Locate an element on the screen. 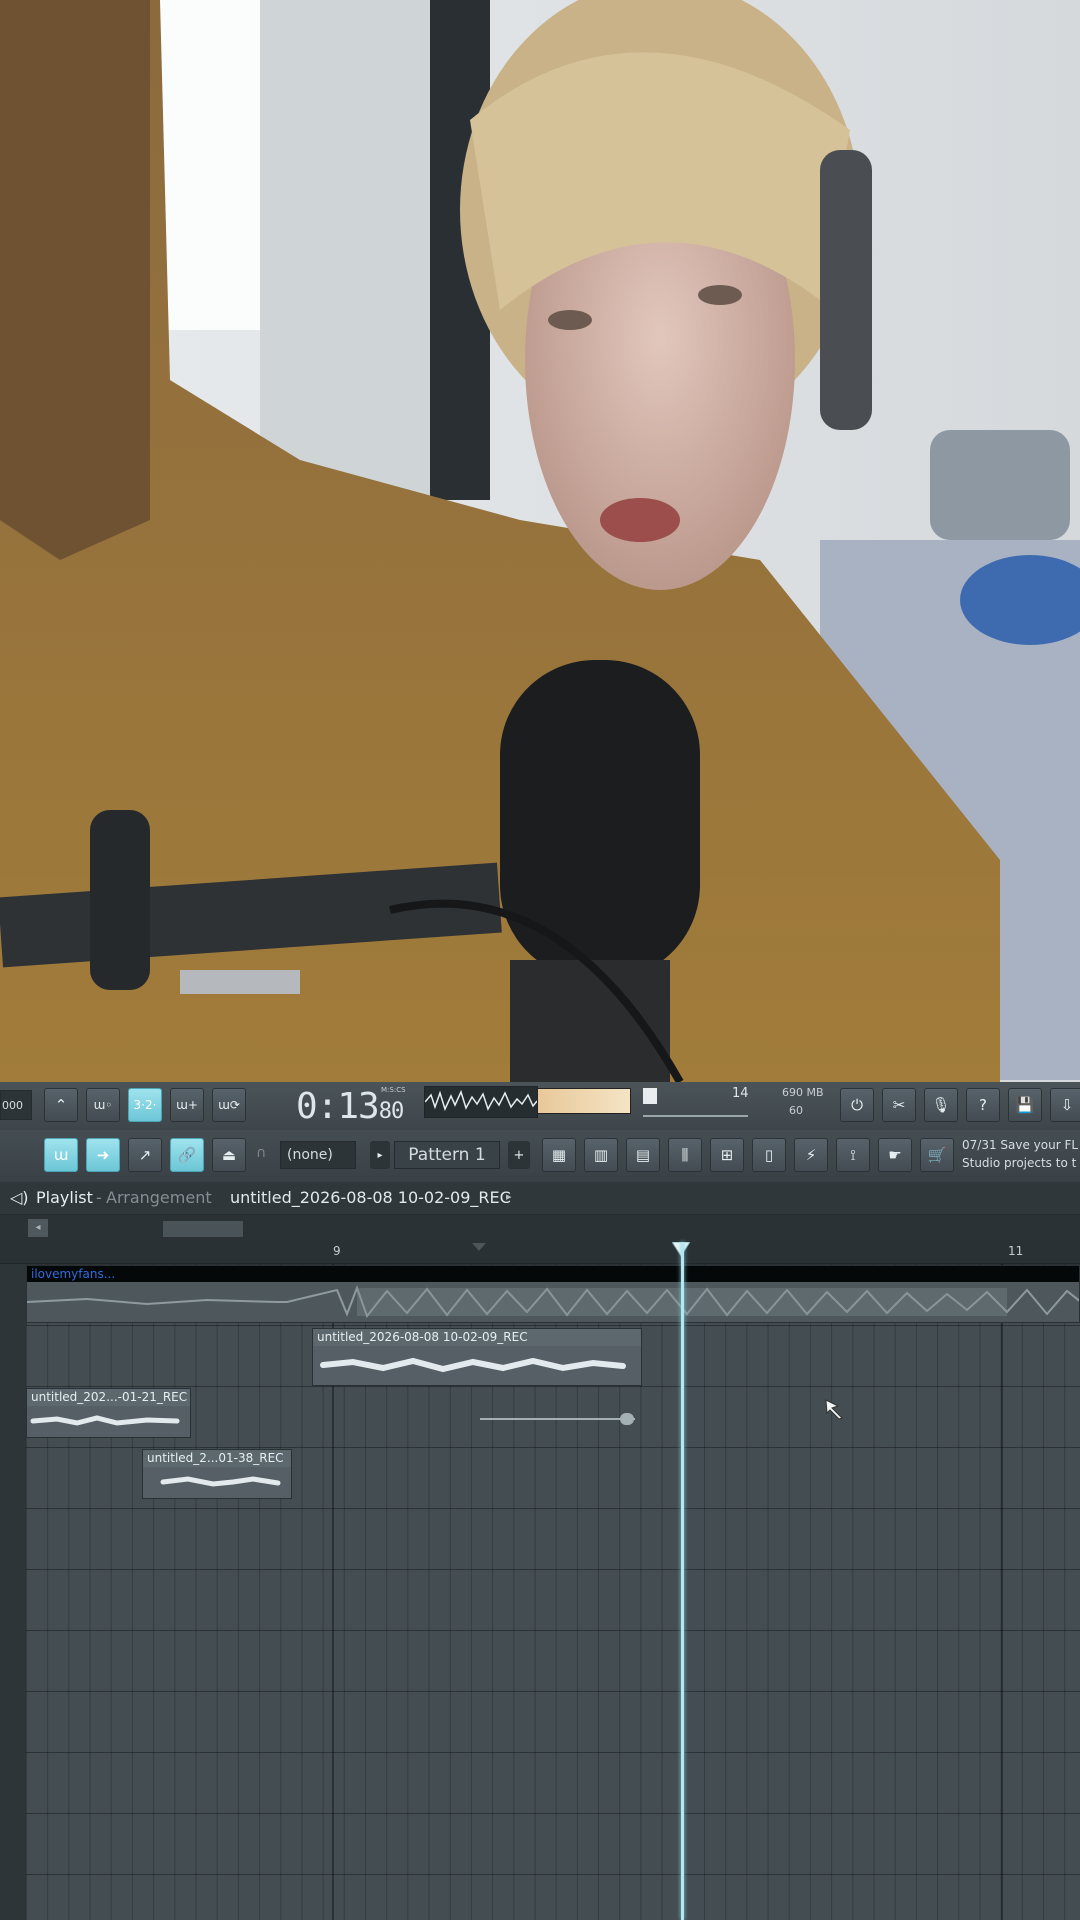  memory-usage: 690 MB is located at coordinates (803, 1092).